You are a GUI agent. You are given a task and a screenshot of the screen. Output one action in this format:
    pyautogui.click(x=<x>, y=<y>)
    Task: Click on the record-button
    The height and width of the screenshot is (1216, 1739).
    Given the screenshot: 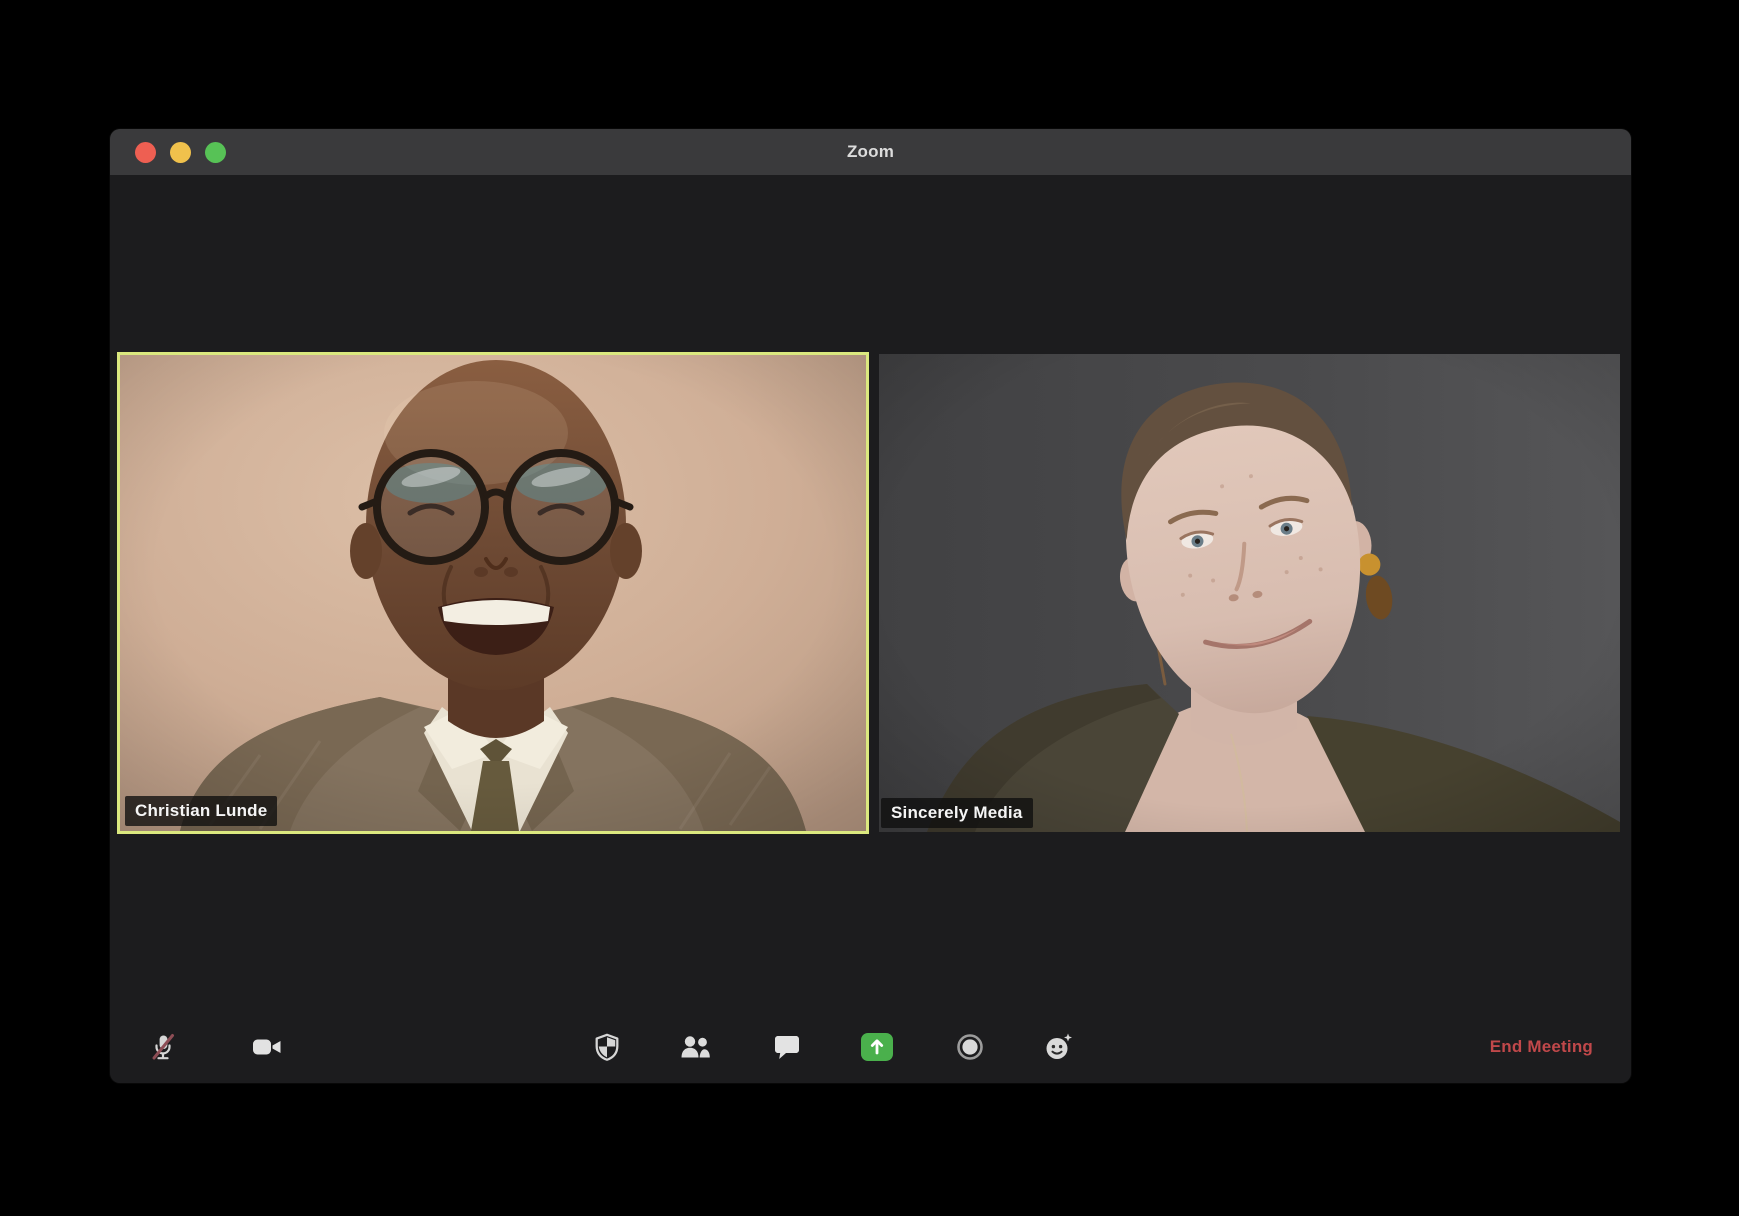 What is the action you would take?
    pyautogui.click(x=970, y=1047)
    